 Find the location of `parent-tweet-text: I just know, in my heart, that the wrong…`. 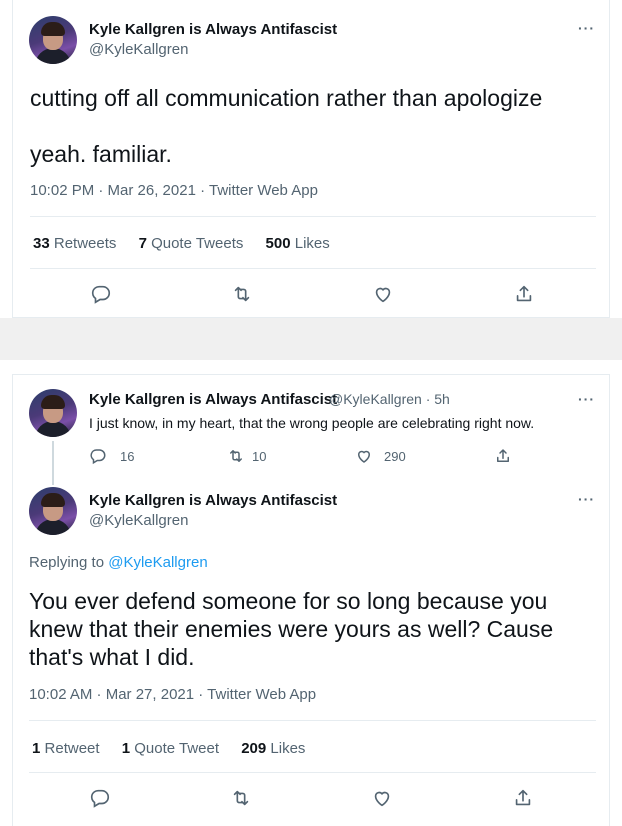

parent-tweet-text: I just know, in my heart, that the wrong… is located at coordinates (312, 423).